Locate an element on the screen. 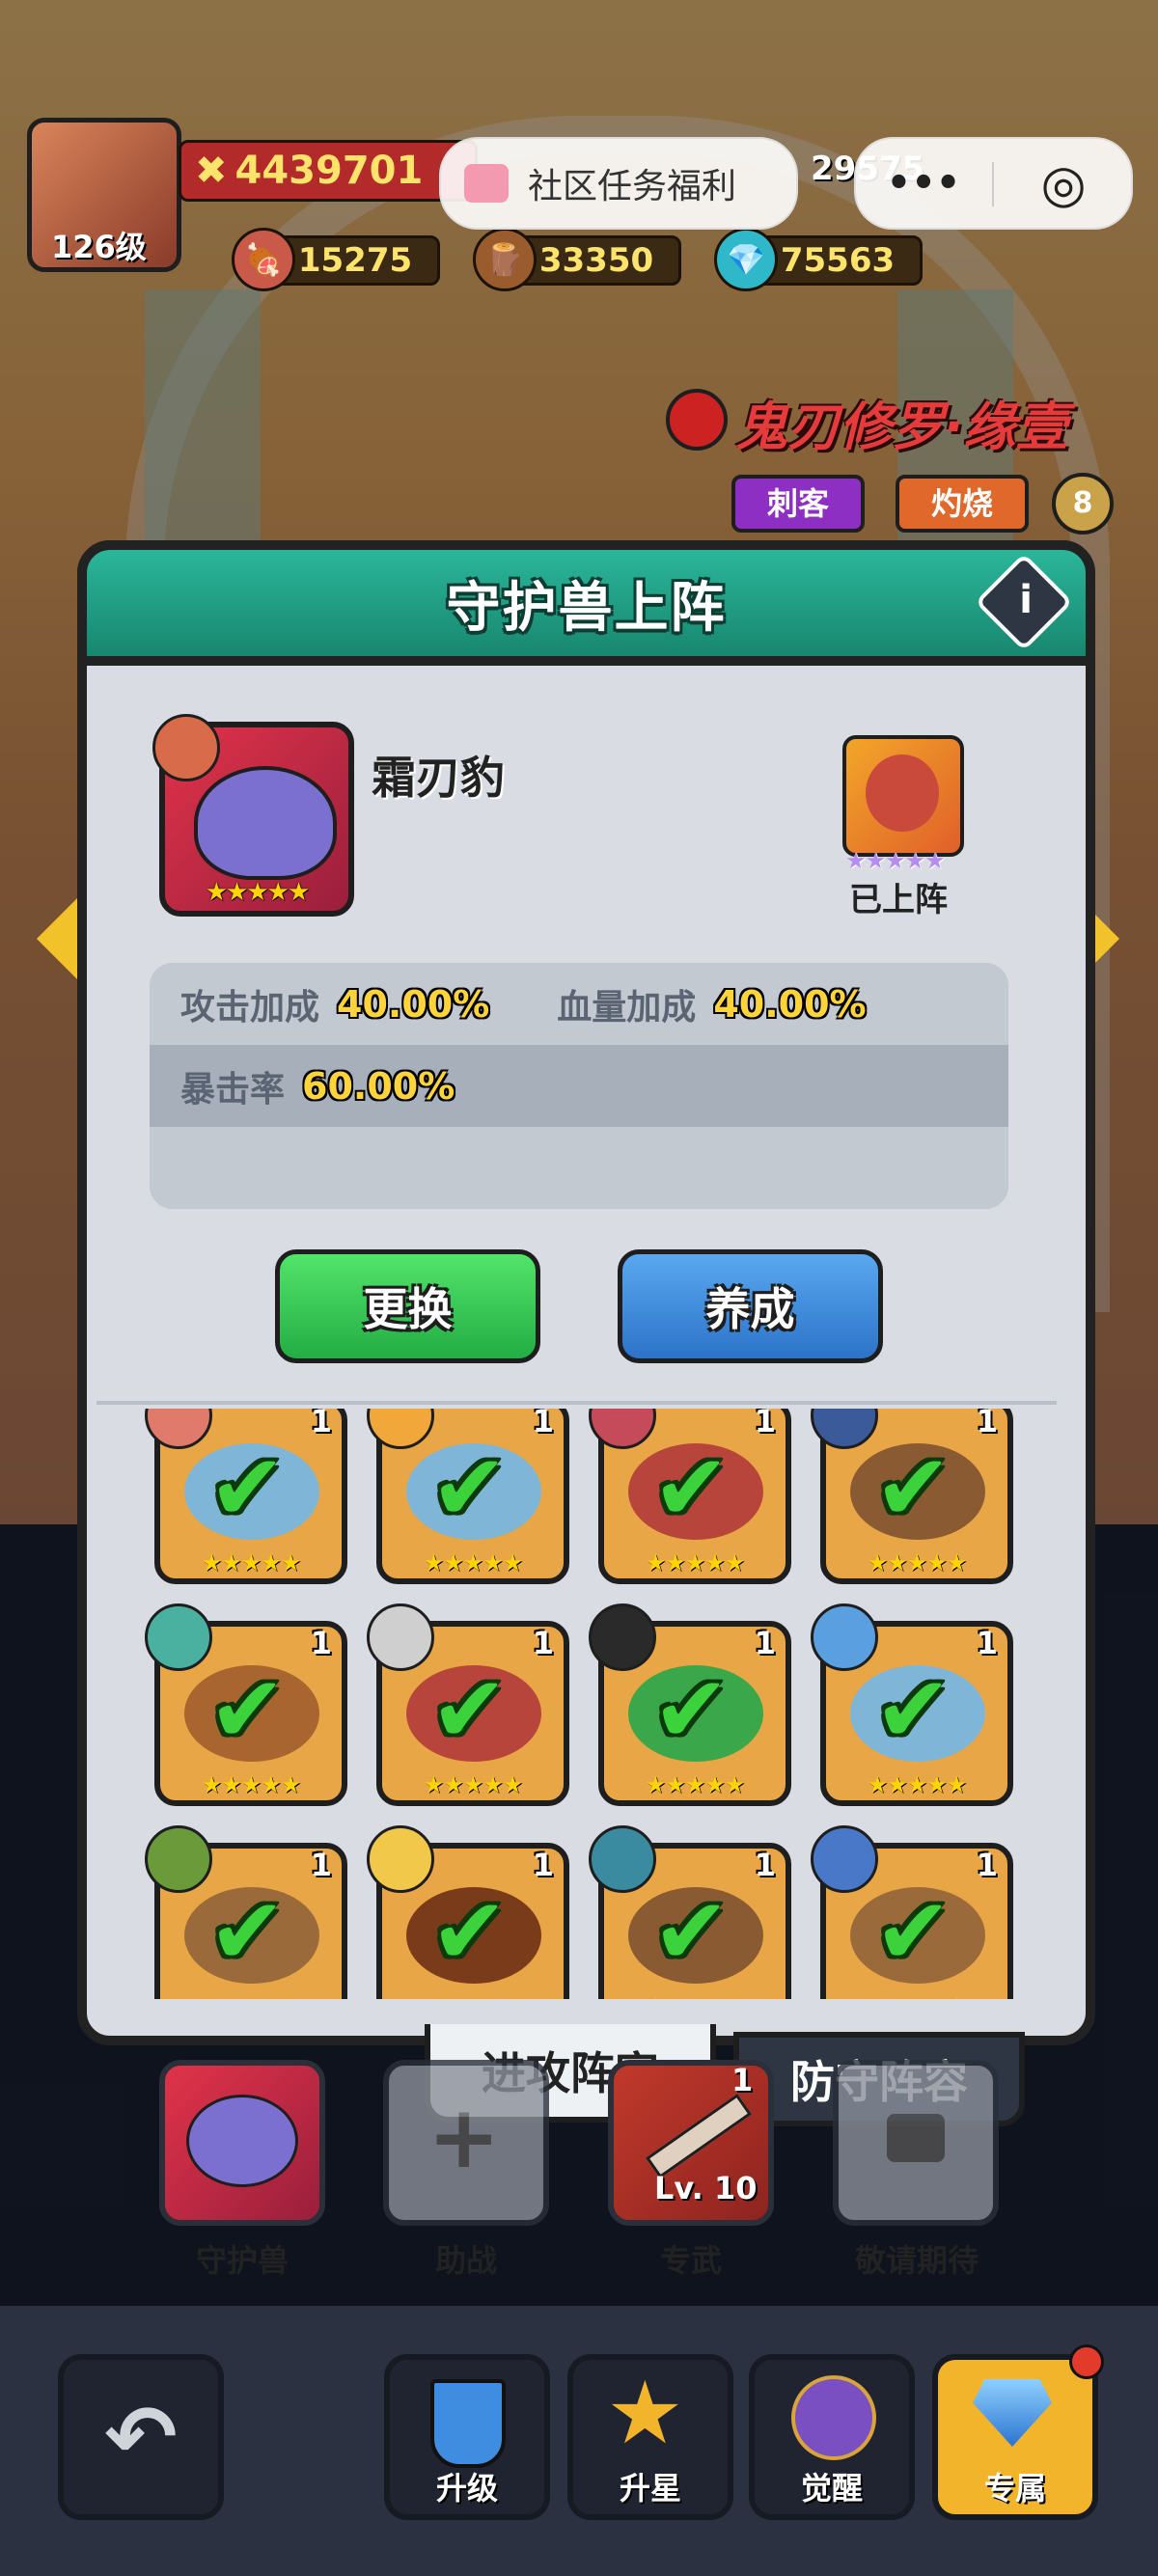 Image resolution: width=1158 pixels, height=2576 pixels. star-icon: ★ is located at coordinates (645, 2413).